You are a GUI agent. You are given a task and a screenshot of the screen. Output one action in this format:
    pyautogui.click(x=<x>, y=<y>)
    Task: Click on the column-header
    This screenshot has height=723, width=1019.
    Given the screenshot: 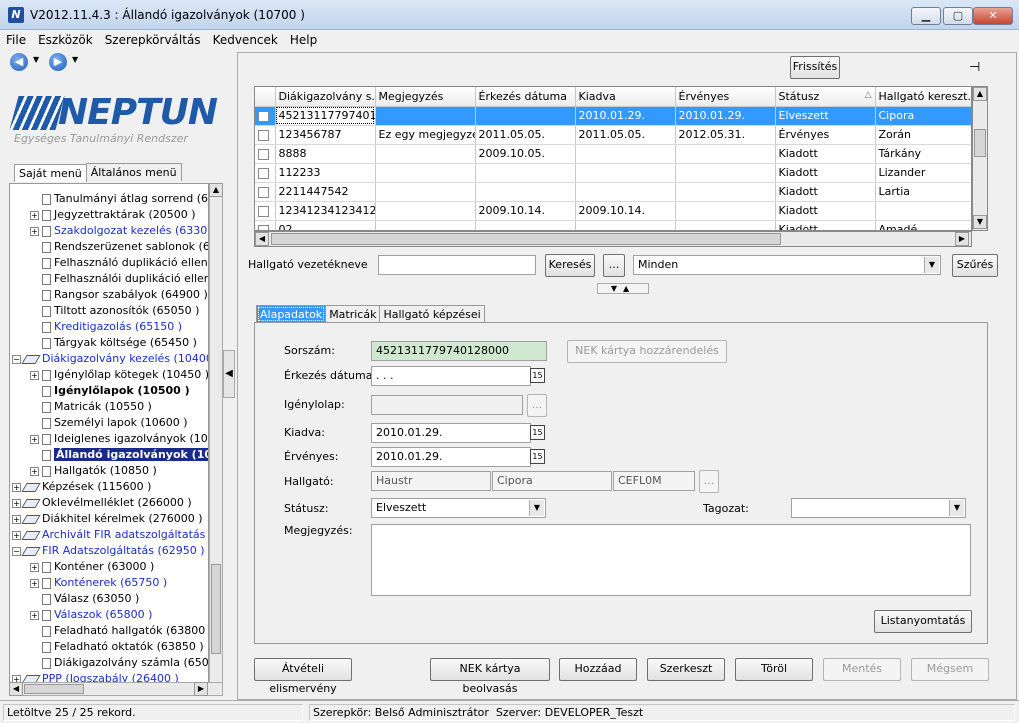 What is the action you would take?
    pyautogui.click(x=265, y=97)
    